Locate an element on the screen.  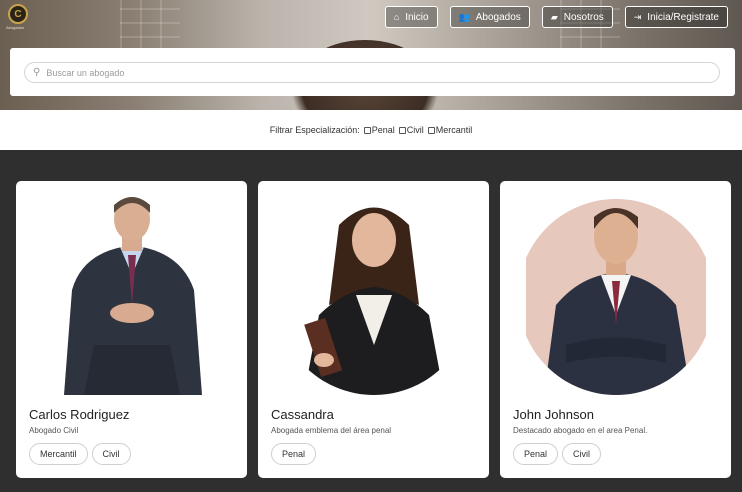
search-panel: ⚲ is located at coordinates (372, 72).